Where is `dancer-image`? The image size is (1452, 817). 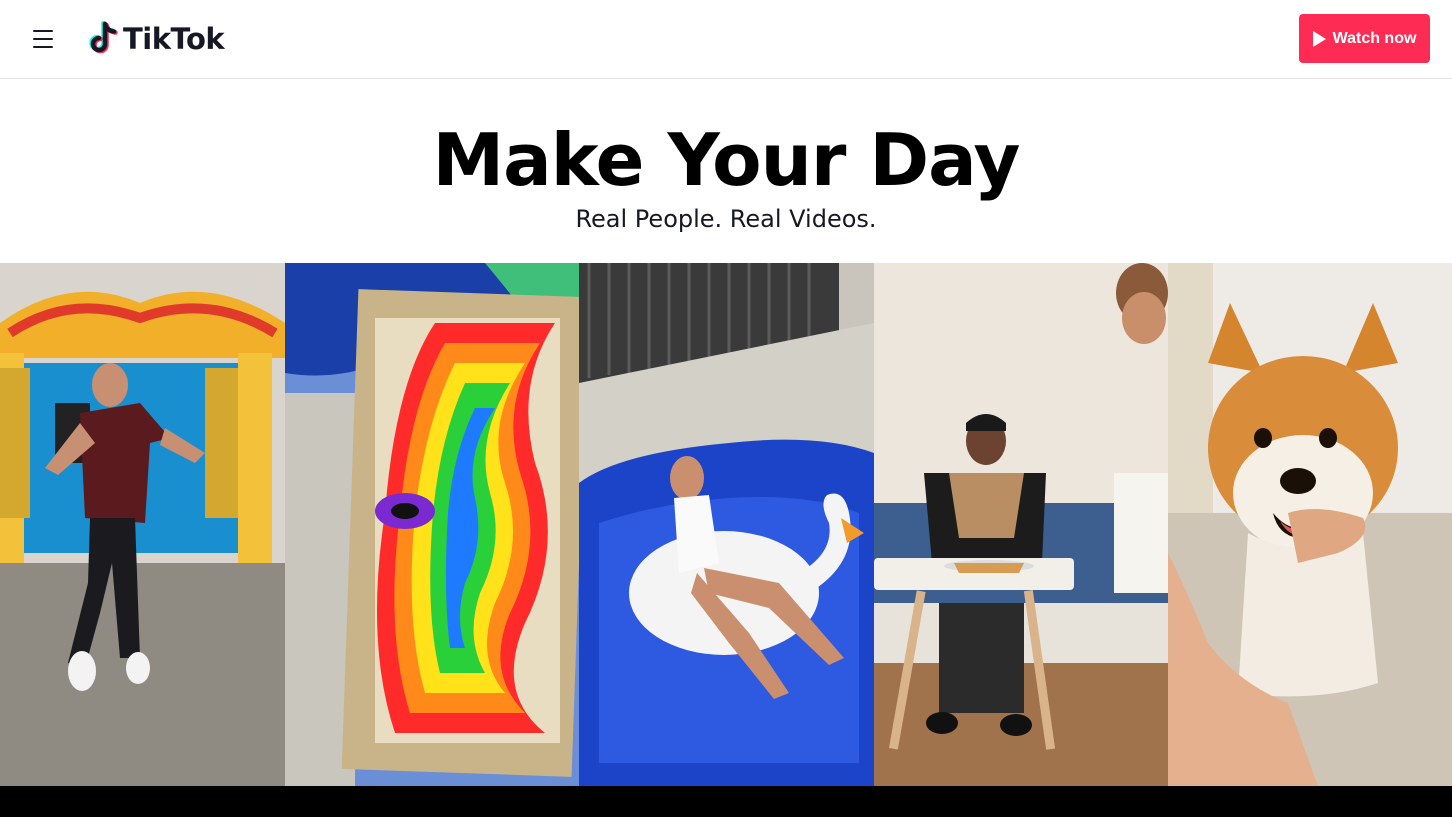
dancer-image is located at coordinates (142, 524).